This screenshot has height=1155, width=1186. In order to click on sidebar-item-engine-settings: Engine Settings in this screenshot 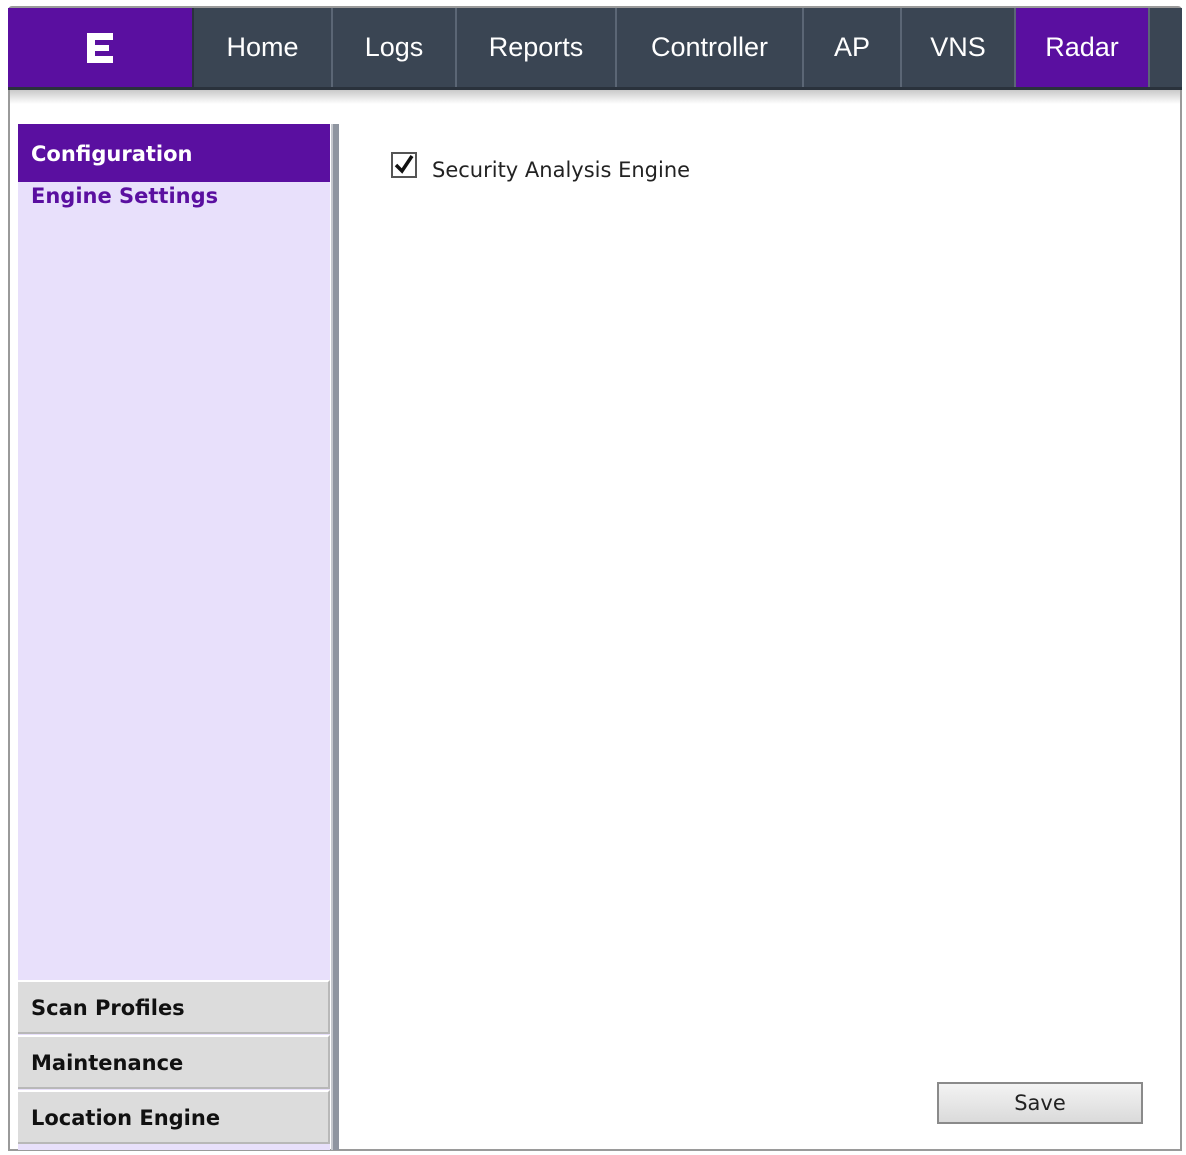, I will do `click(124, 196)`.